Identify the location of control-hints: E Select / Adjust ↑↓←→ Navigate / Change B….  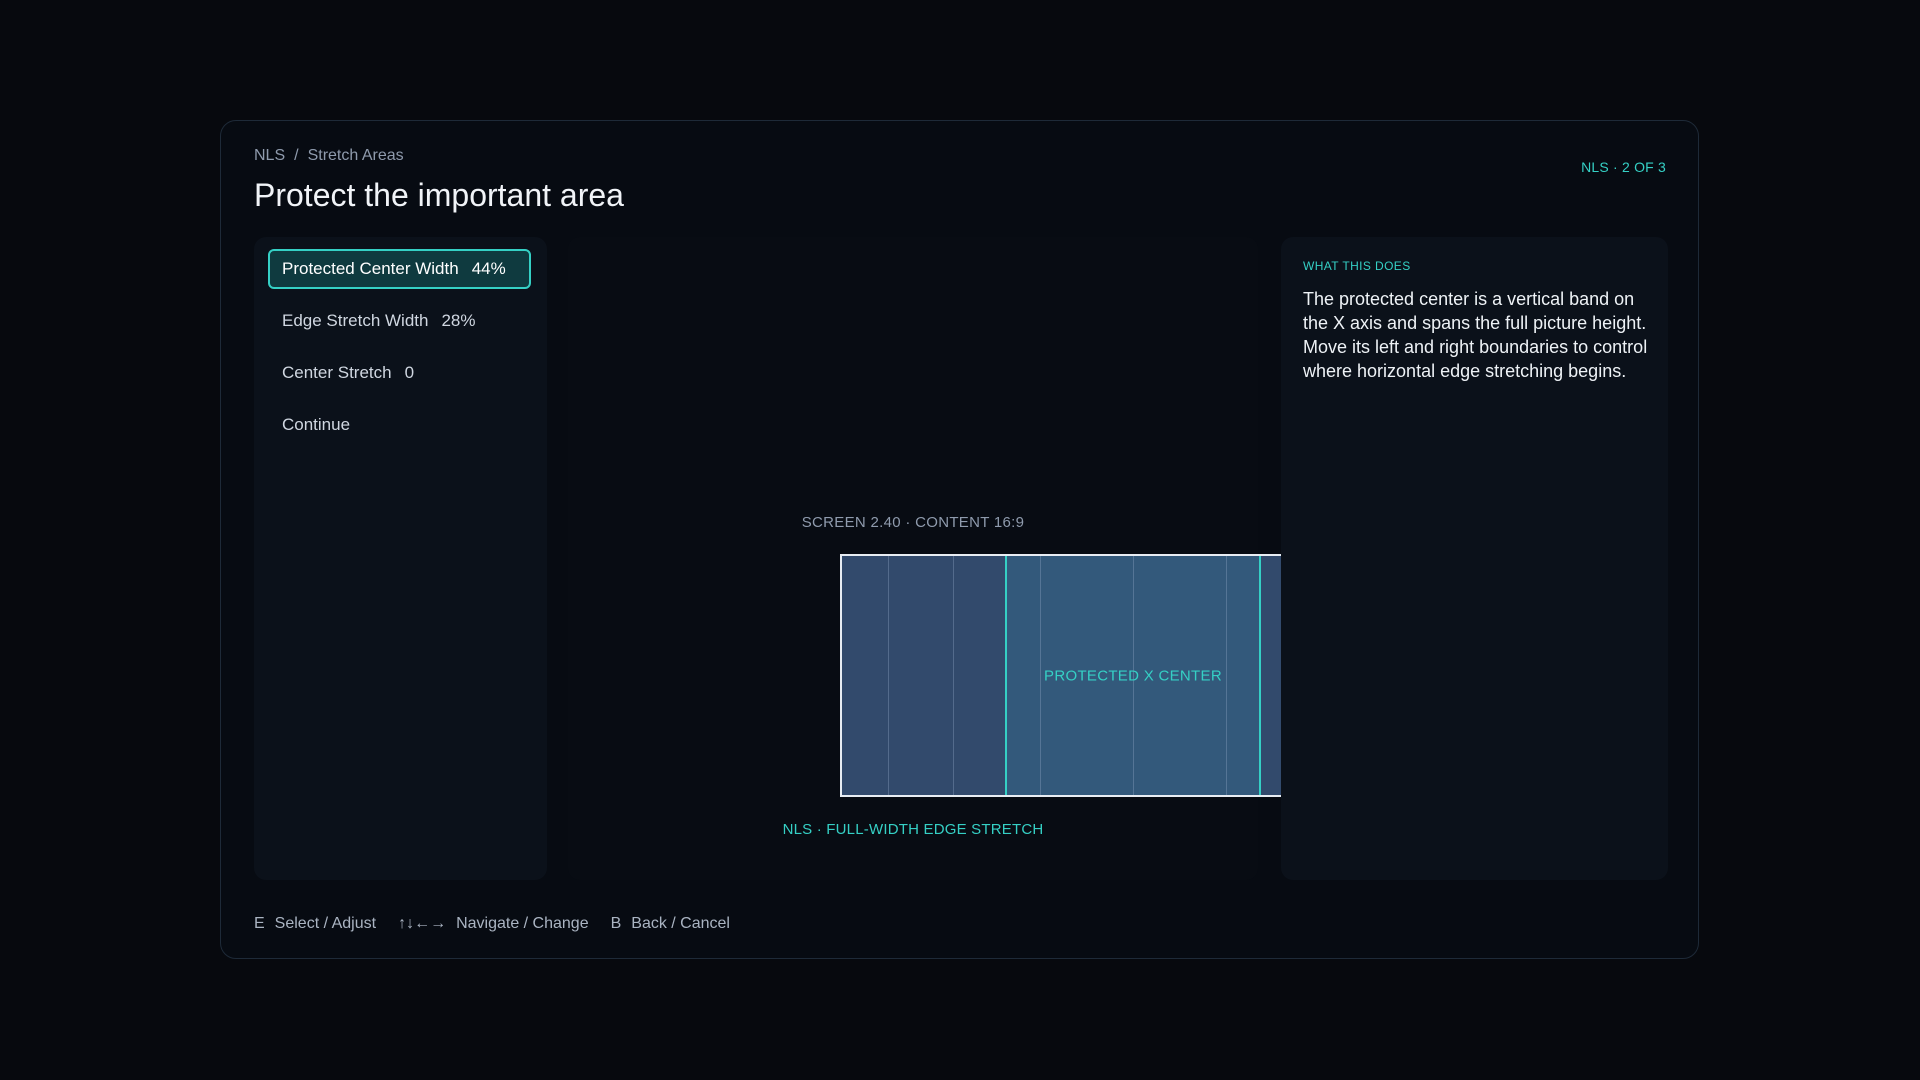
(492, 924).